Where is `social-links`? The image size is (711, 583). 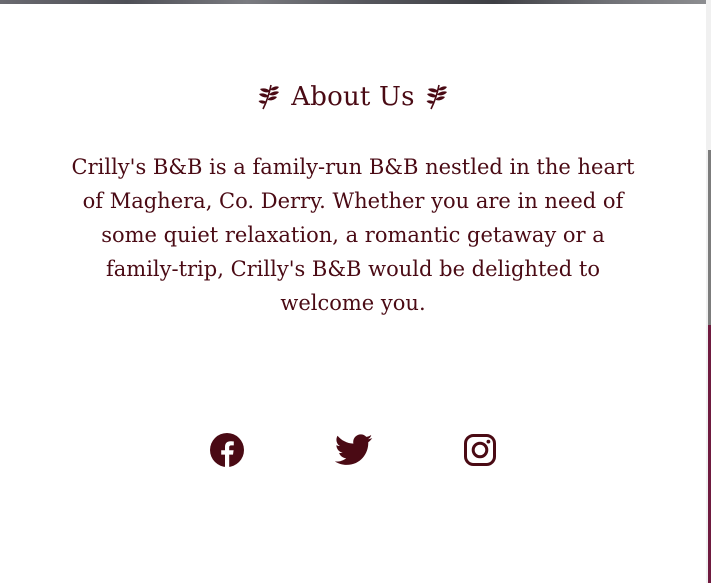 social-links is located at coordinates (353, 450).